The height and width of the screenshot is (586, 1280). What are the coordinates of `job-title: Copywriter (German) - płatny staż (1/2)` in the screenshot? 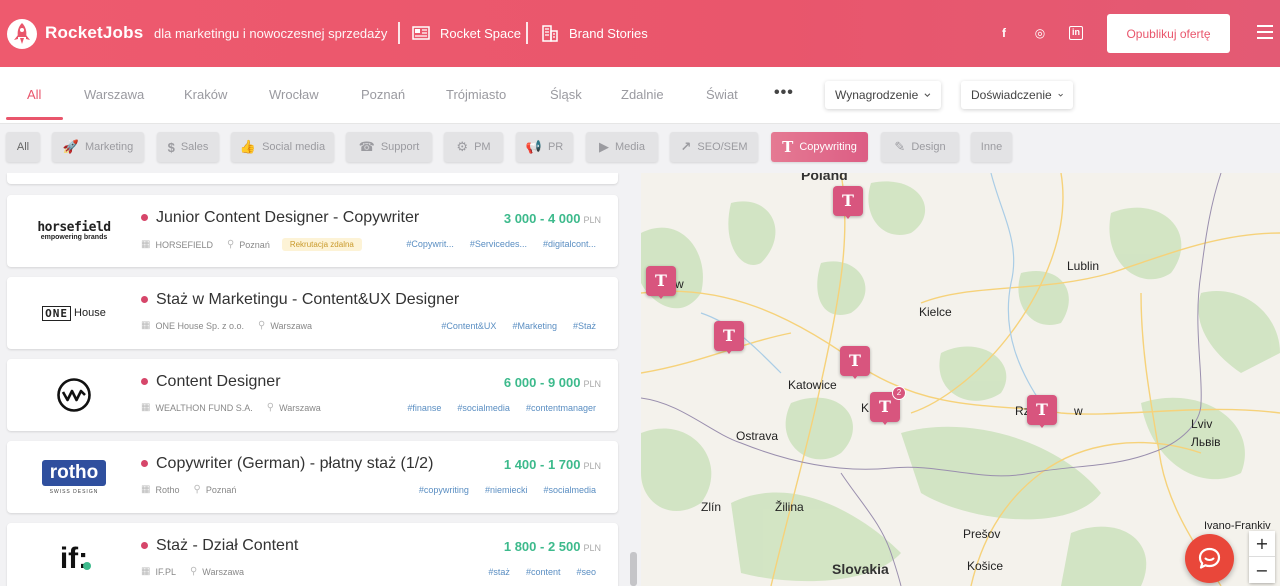 It's located at (294, 464).